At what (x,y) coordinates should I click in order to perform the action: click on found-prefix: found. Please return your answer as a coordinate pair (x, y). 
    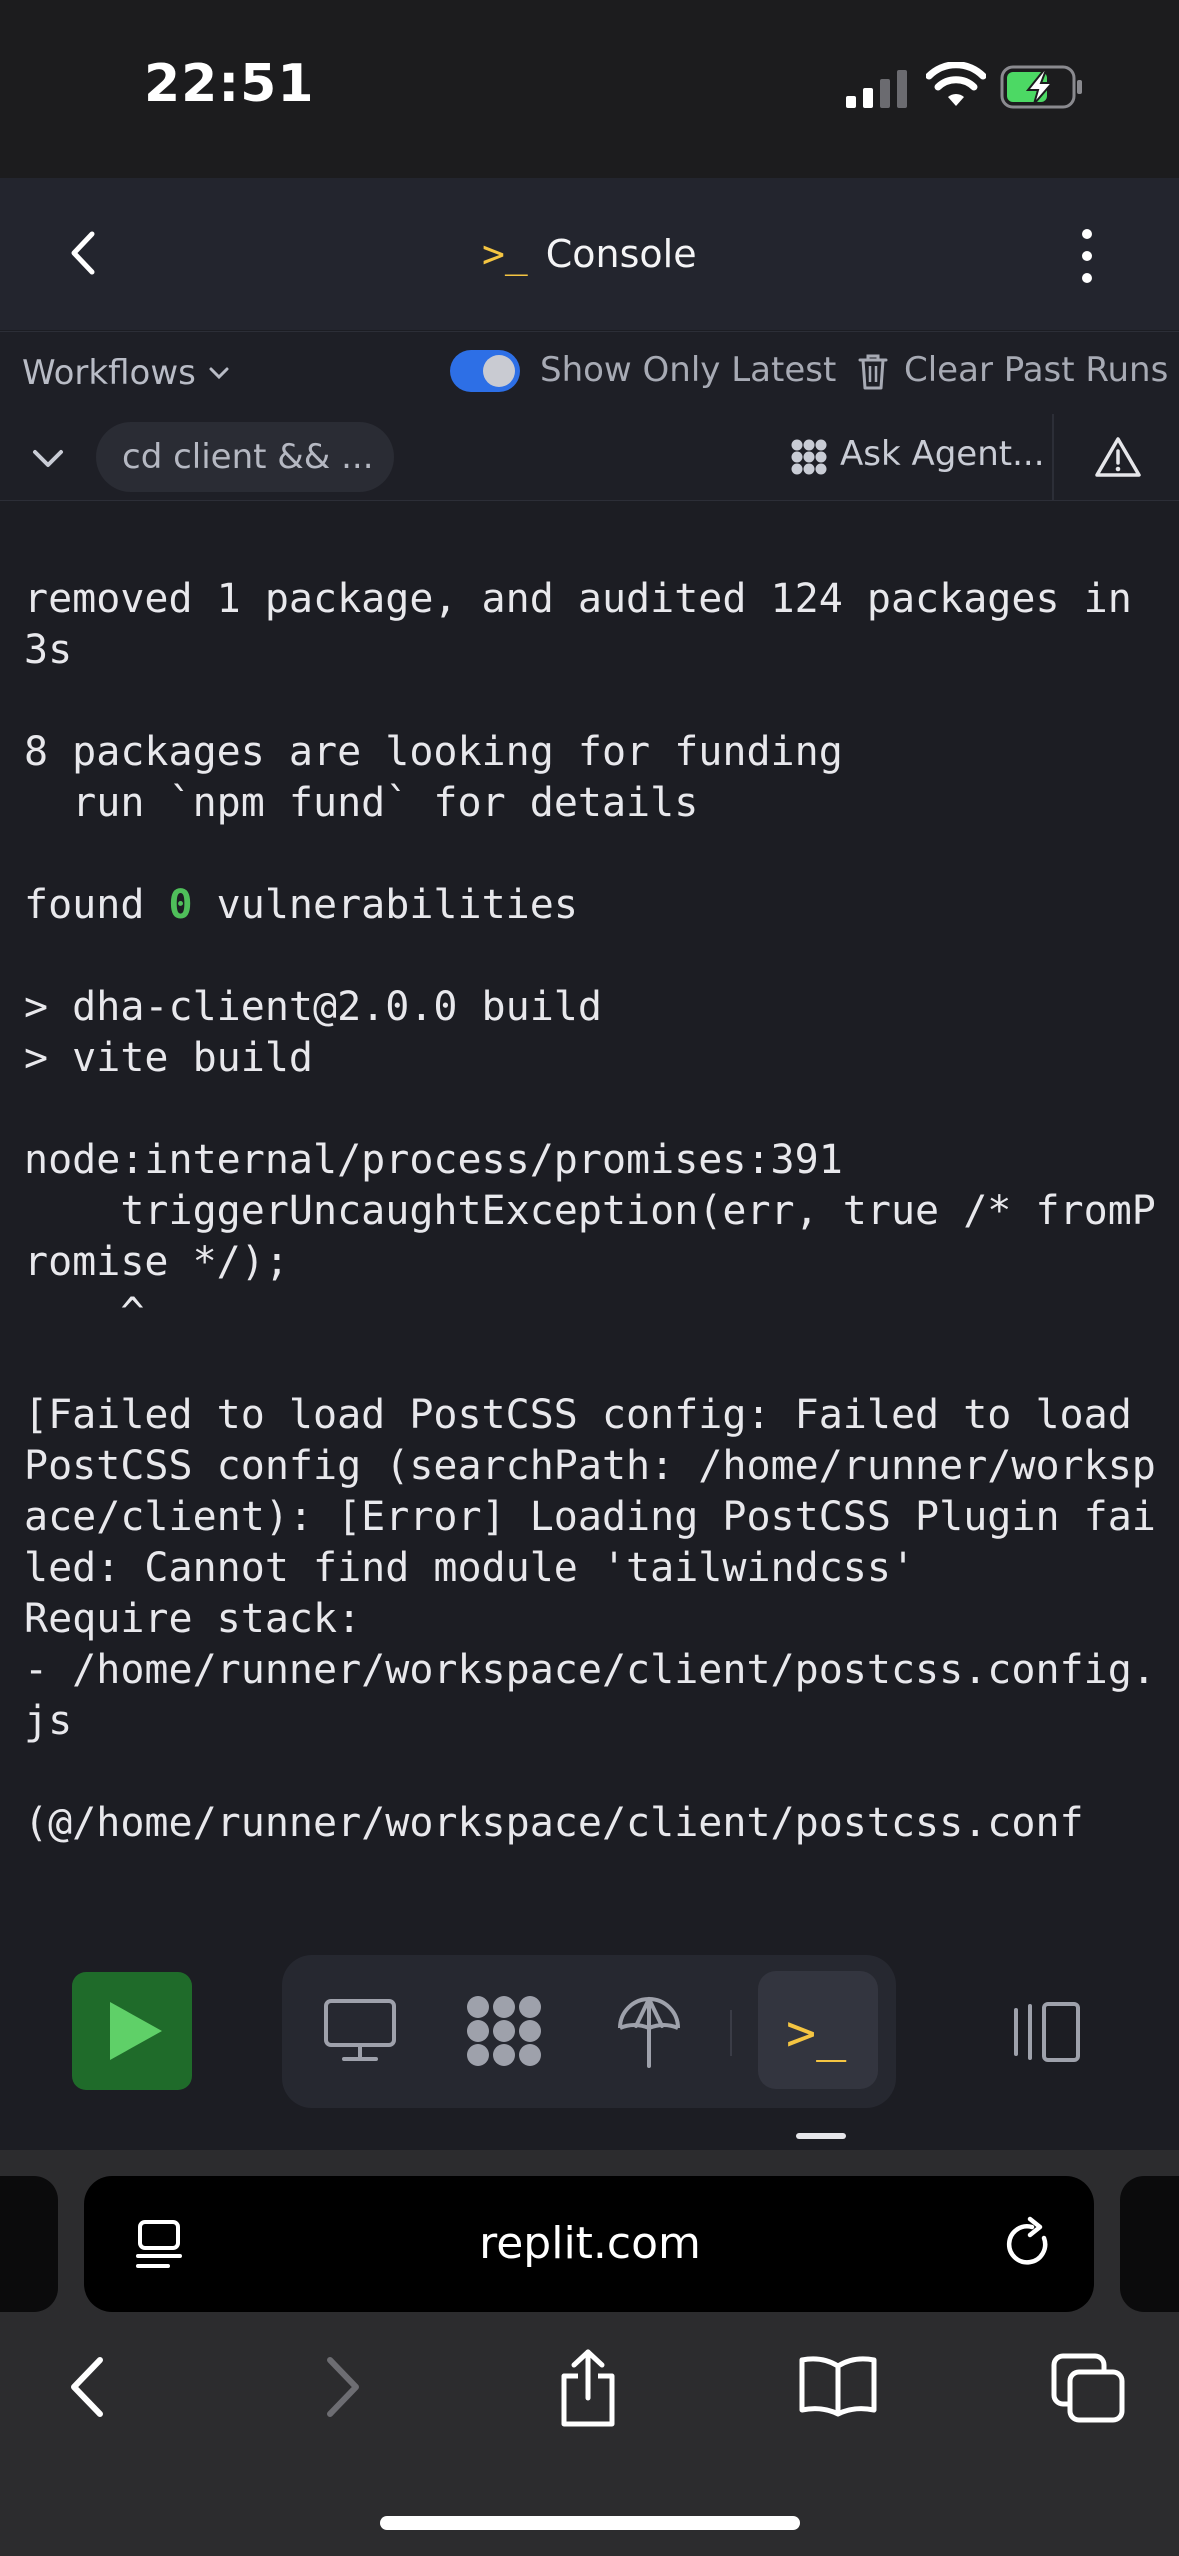
    Looking at the image, I should click on (96, 905).